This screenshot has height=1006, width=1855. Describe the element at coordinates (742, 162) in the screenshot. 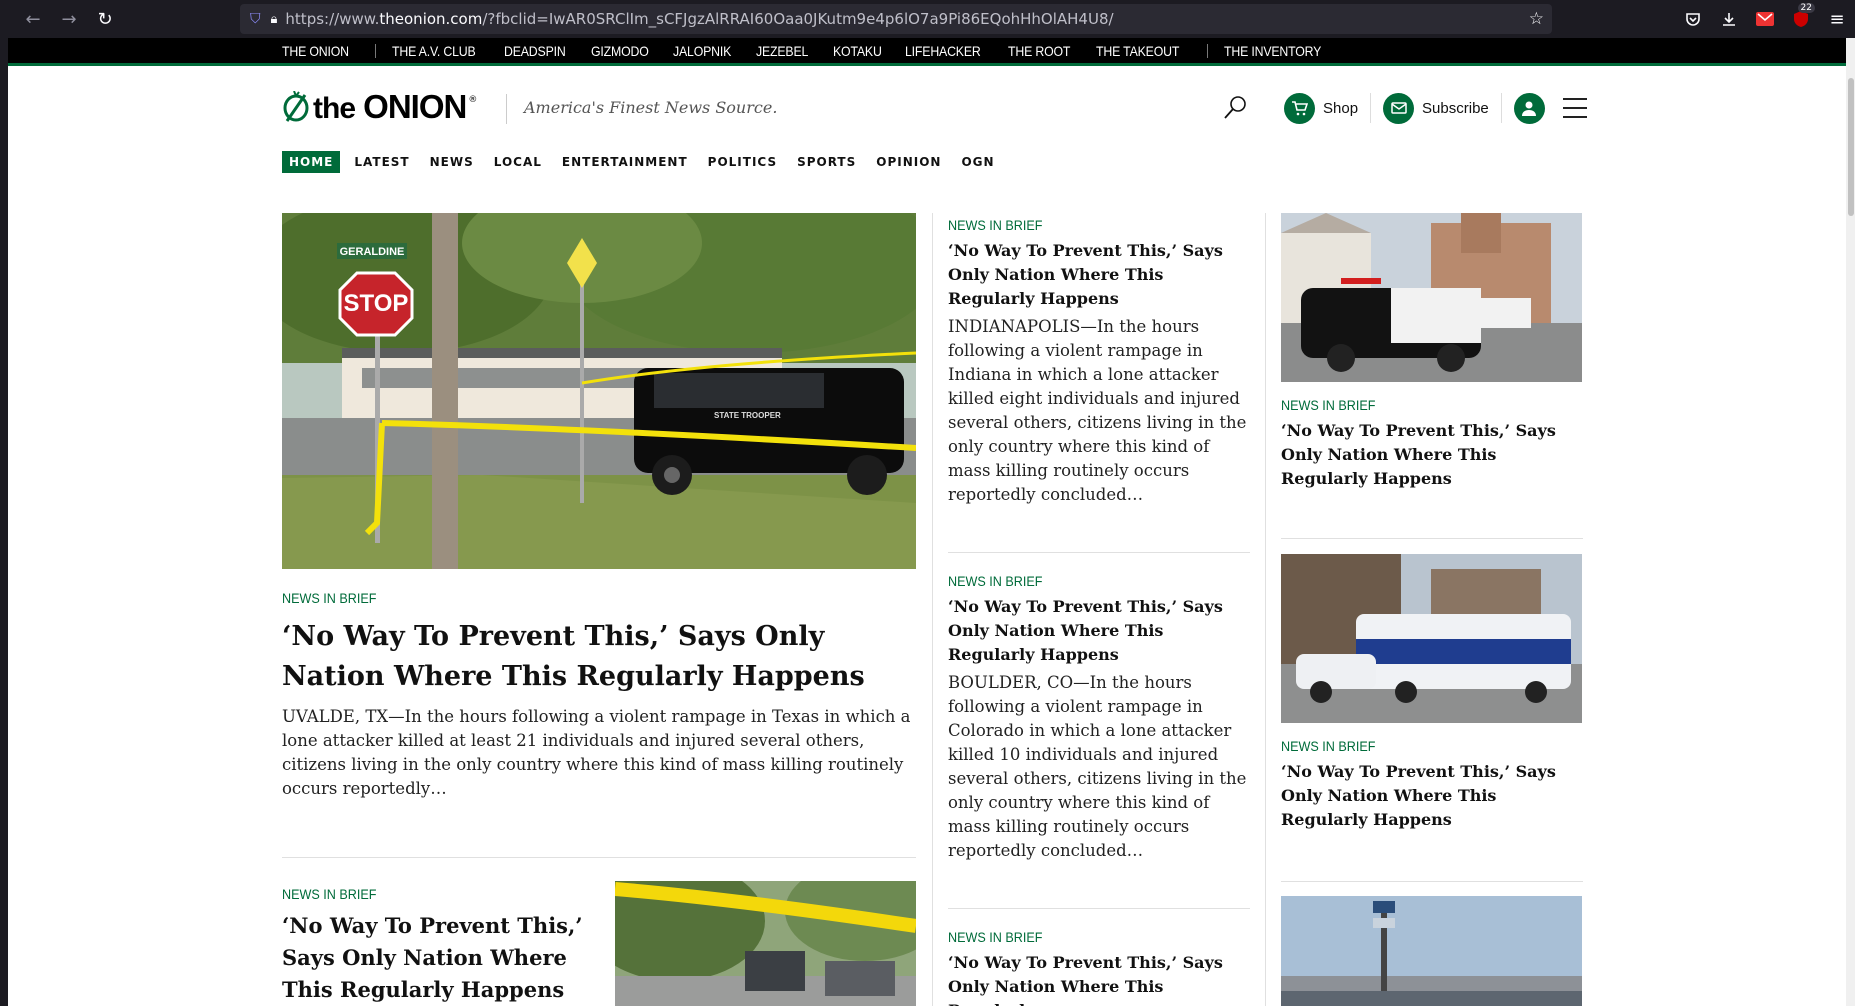

I see `nav-item-politics: POLITICS` at that location.